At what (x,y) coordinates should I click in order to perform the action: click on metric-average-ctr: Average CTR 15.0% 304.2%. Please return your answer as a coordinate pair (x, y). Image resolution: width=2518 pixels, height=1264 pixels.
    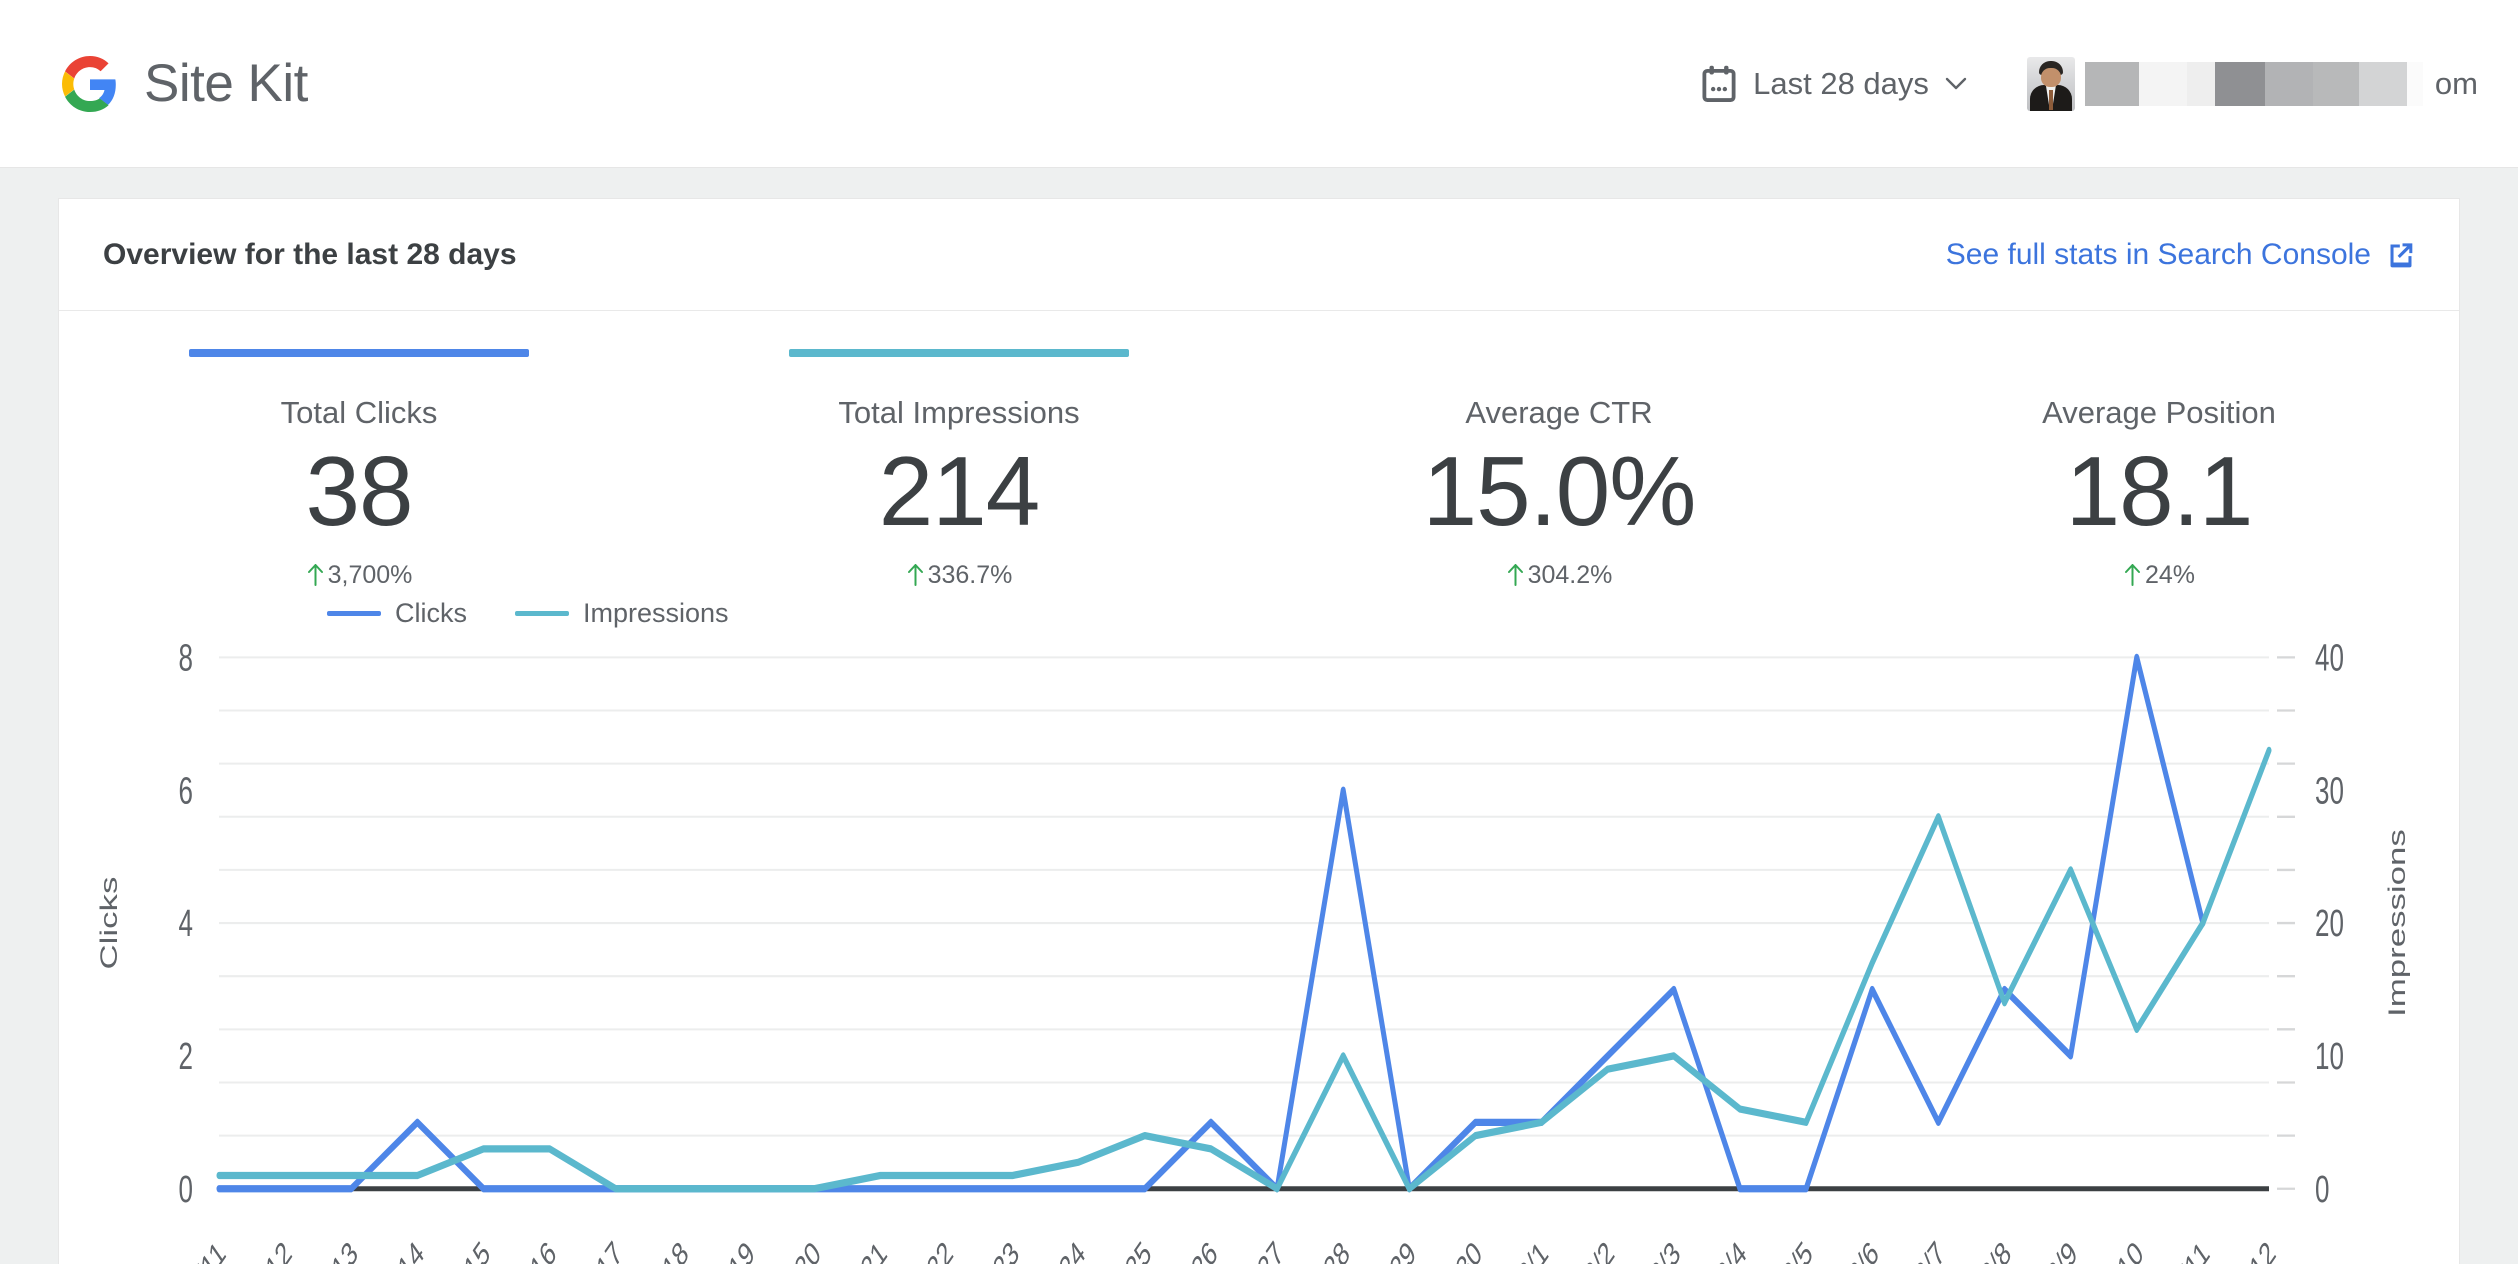
    Looking at the image, I should click on (1559, 469).